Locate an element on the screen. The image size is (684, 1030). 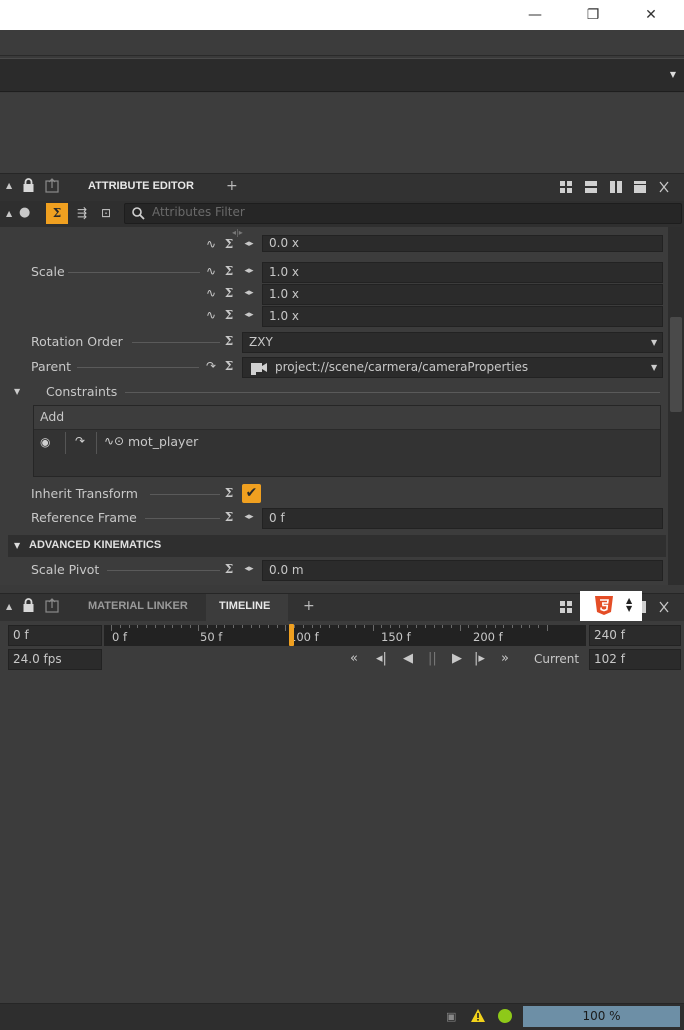
constraint-item-name: mot_player is located at coordinates (163, 441).